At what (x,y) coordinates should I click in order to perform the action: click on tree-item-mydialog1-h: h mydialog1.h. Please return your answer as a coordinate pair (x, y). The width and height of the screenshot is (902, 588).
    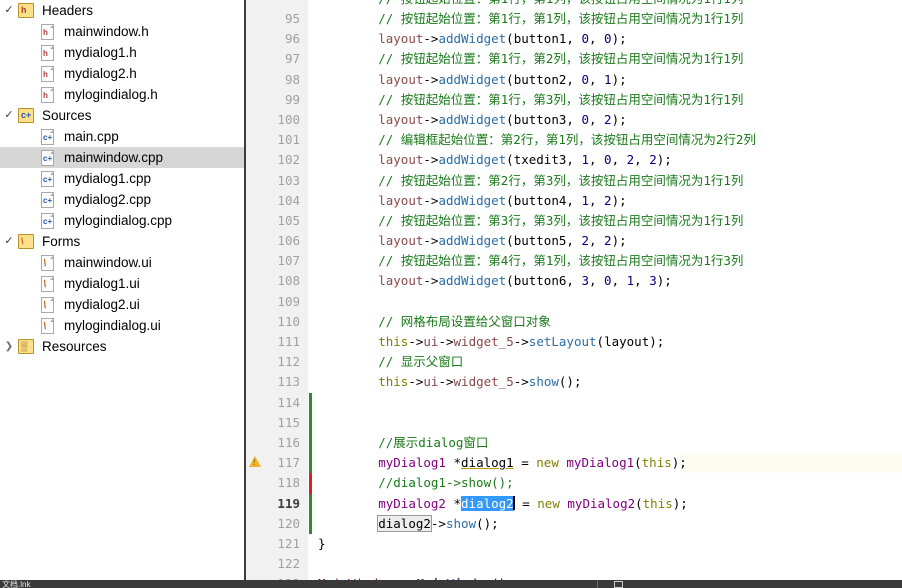
    Looking at the image, I should click on (122, 52).